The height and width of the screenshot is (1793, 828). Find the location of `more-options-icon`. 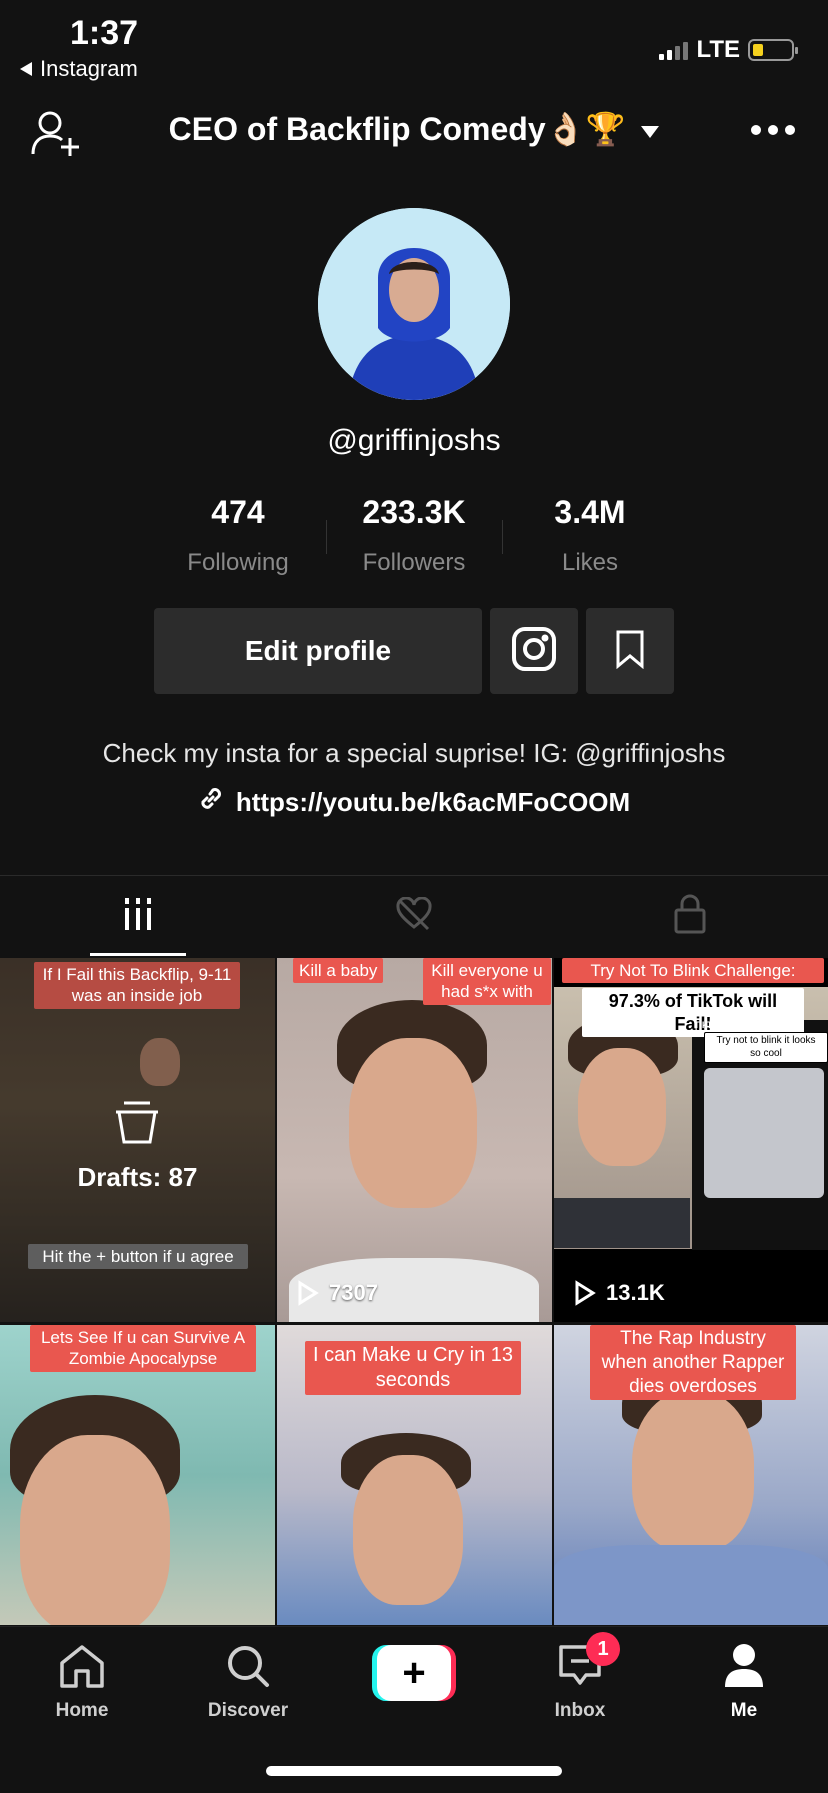

more-options-icon is located at coordinates (773, 130).